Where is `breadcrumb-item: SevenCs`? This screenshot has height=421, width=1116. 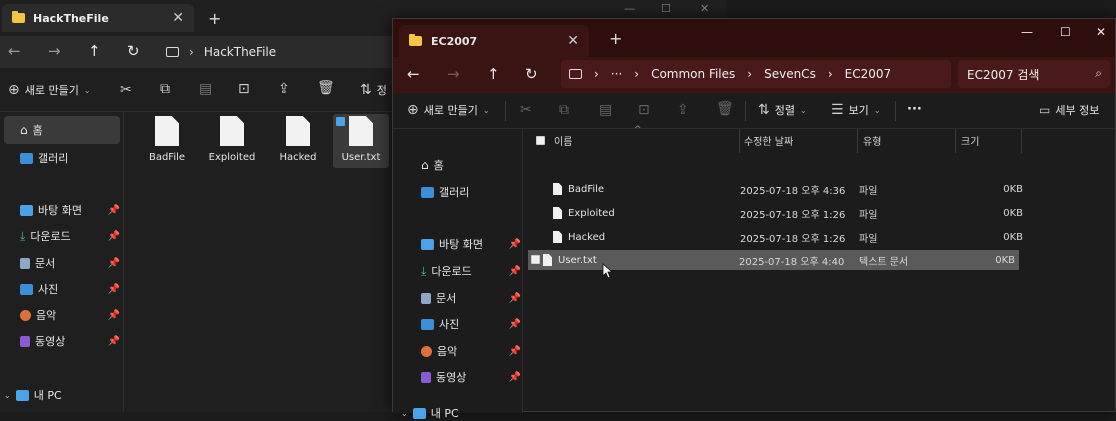 breadcrumb-item: SevenCs is located at coordinates (790, 74).